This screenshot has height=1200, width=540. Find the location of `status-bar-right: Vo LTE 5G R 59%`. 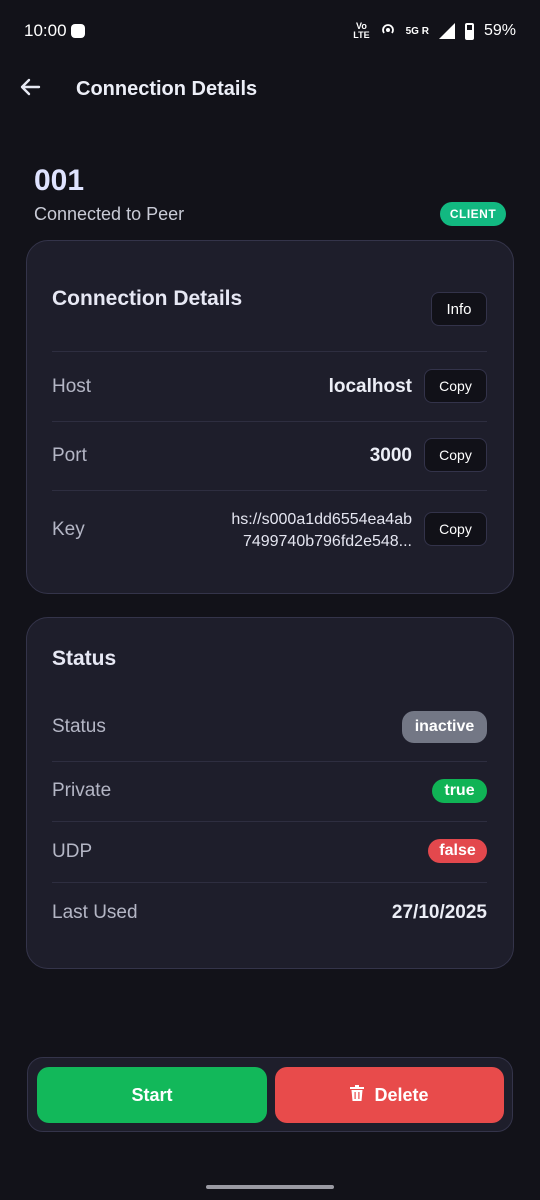

status-bar-right: Vo LTE 5G R 59% is located at coordinates (434, 31).